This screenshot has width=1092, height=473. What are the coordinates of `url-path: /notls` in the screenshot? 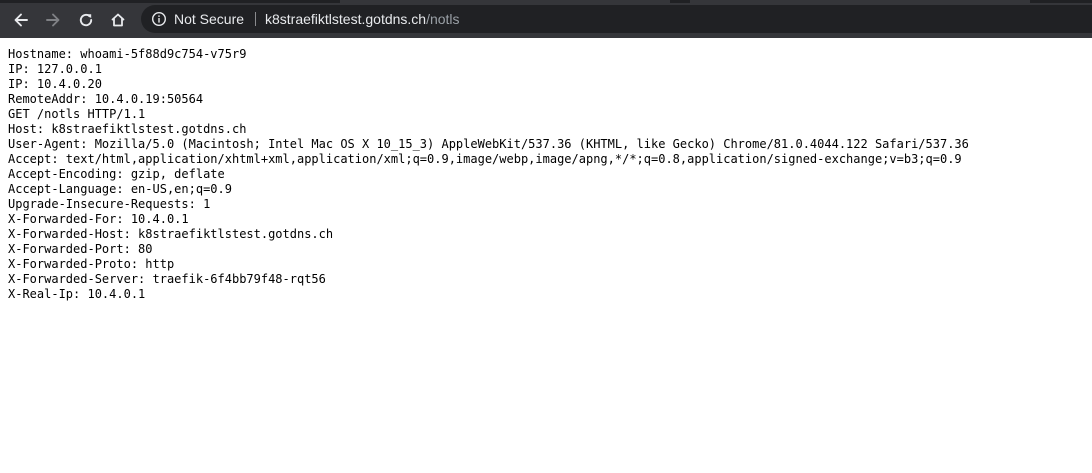 It's located at (443, 19).